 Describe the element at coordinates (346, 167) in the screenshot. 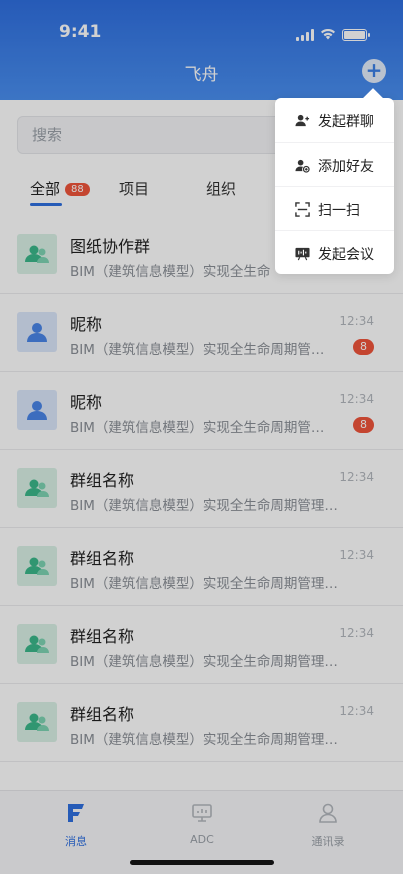

I see `menu-item-label: 添加好友` at that location.